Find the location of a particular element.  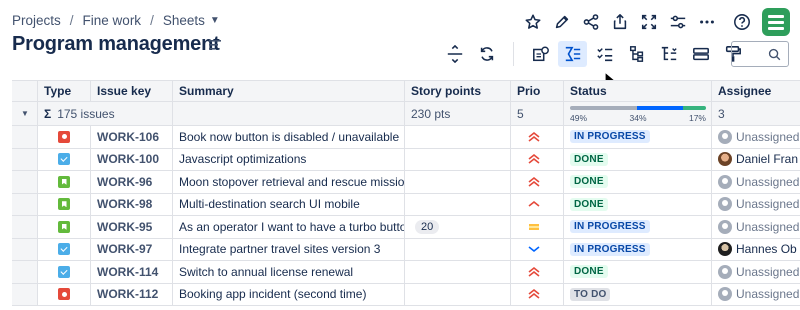

tree-button is located at coordinates (668, 54).